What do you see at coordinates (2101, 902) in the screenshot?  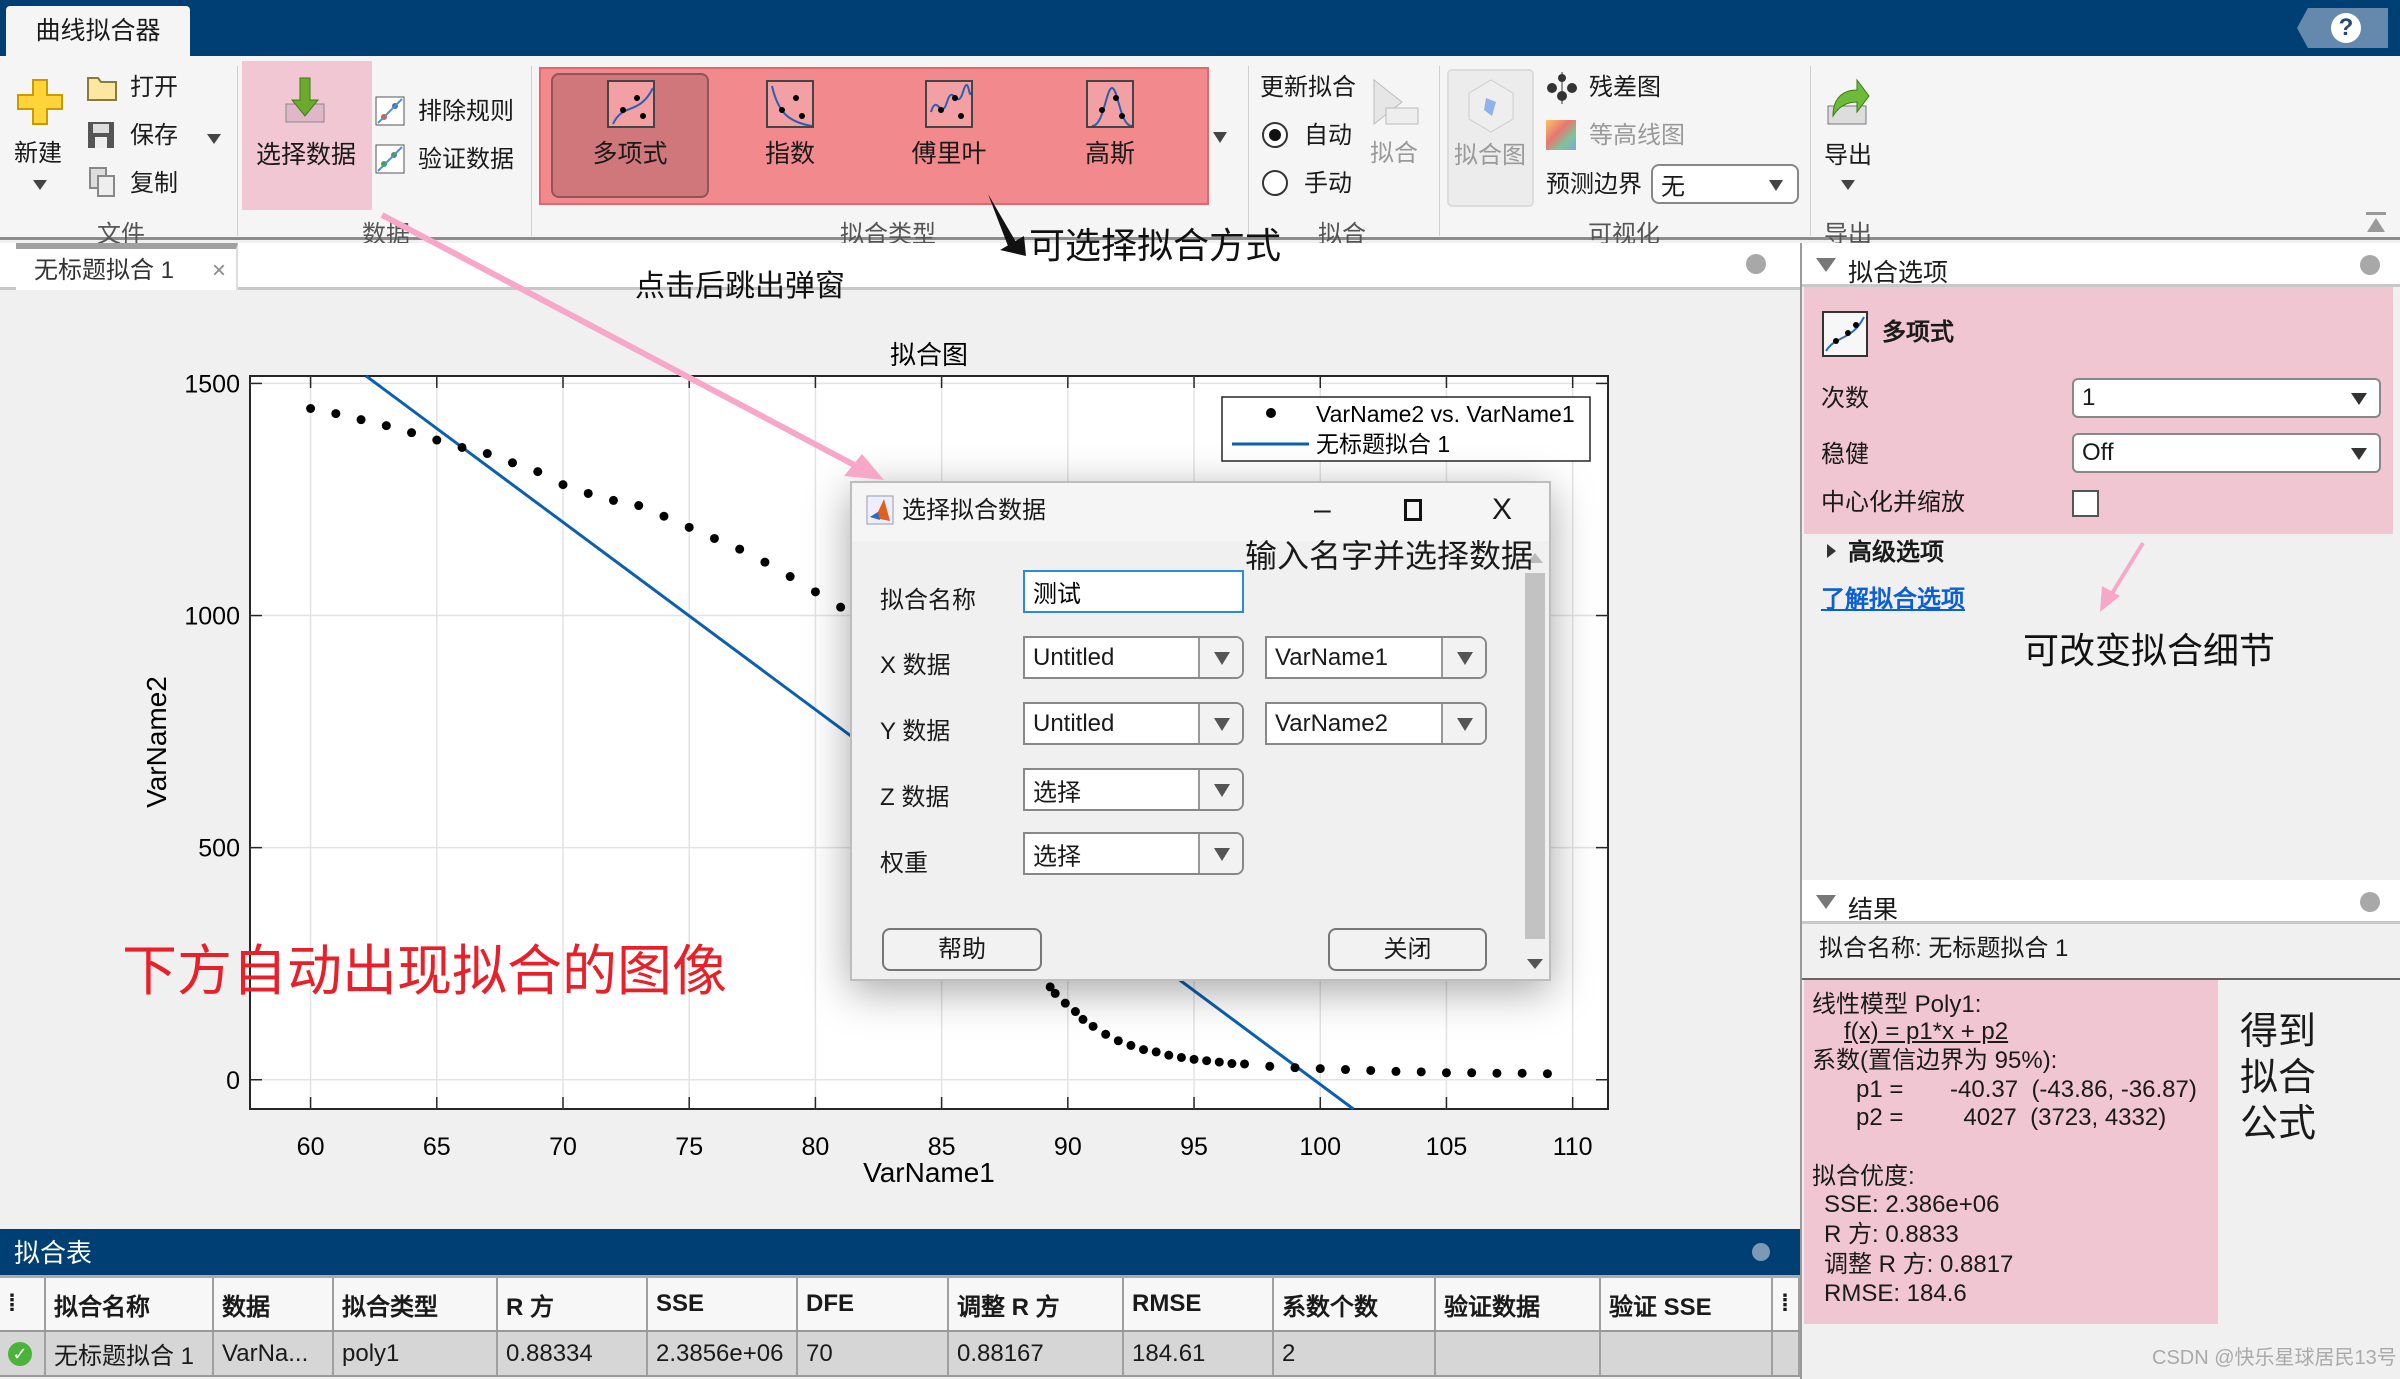 I see `results-header: 结果` at bounding box center [2101, 902].